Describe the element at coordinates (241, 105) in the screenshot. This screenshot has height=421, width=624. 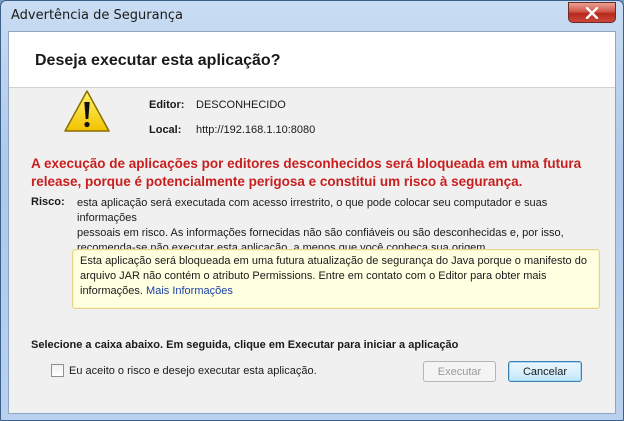
I see `editor-value: DESCONHECIDO` at that location.